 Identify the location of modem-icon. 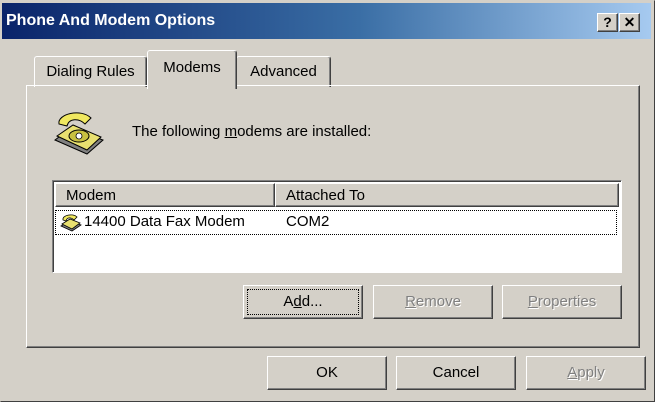
(71, 223).